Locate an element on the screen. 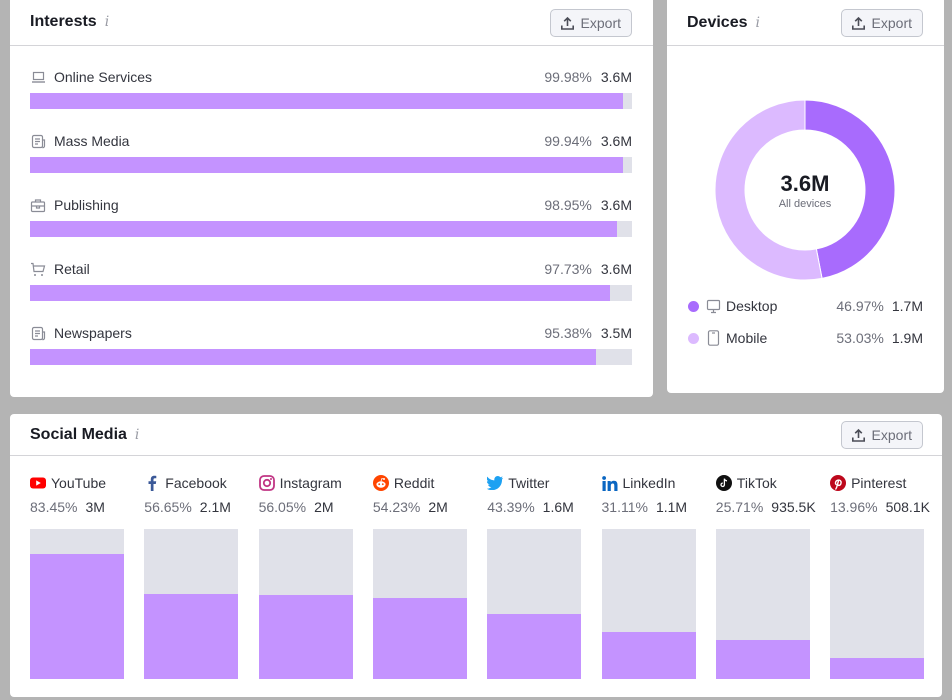 The image size is (952, 700). interest-name: Online Services is located at coordinates (103, 77).